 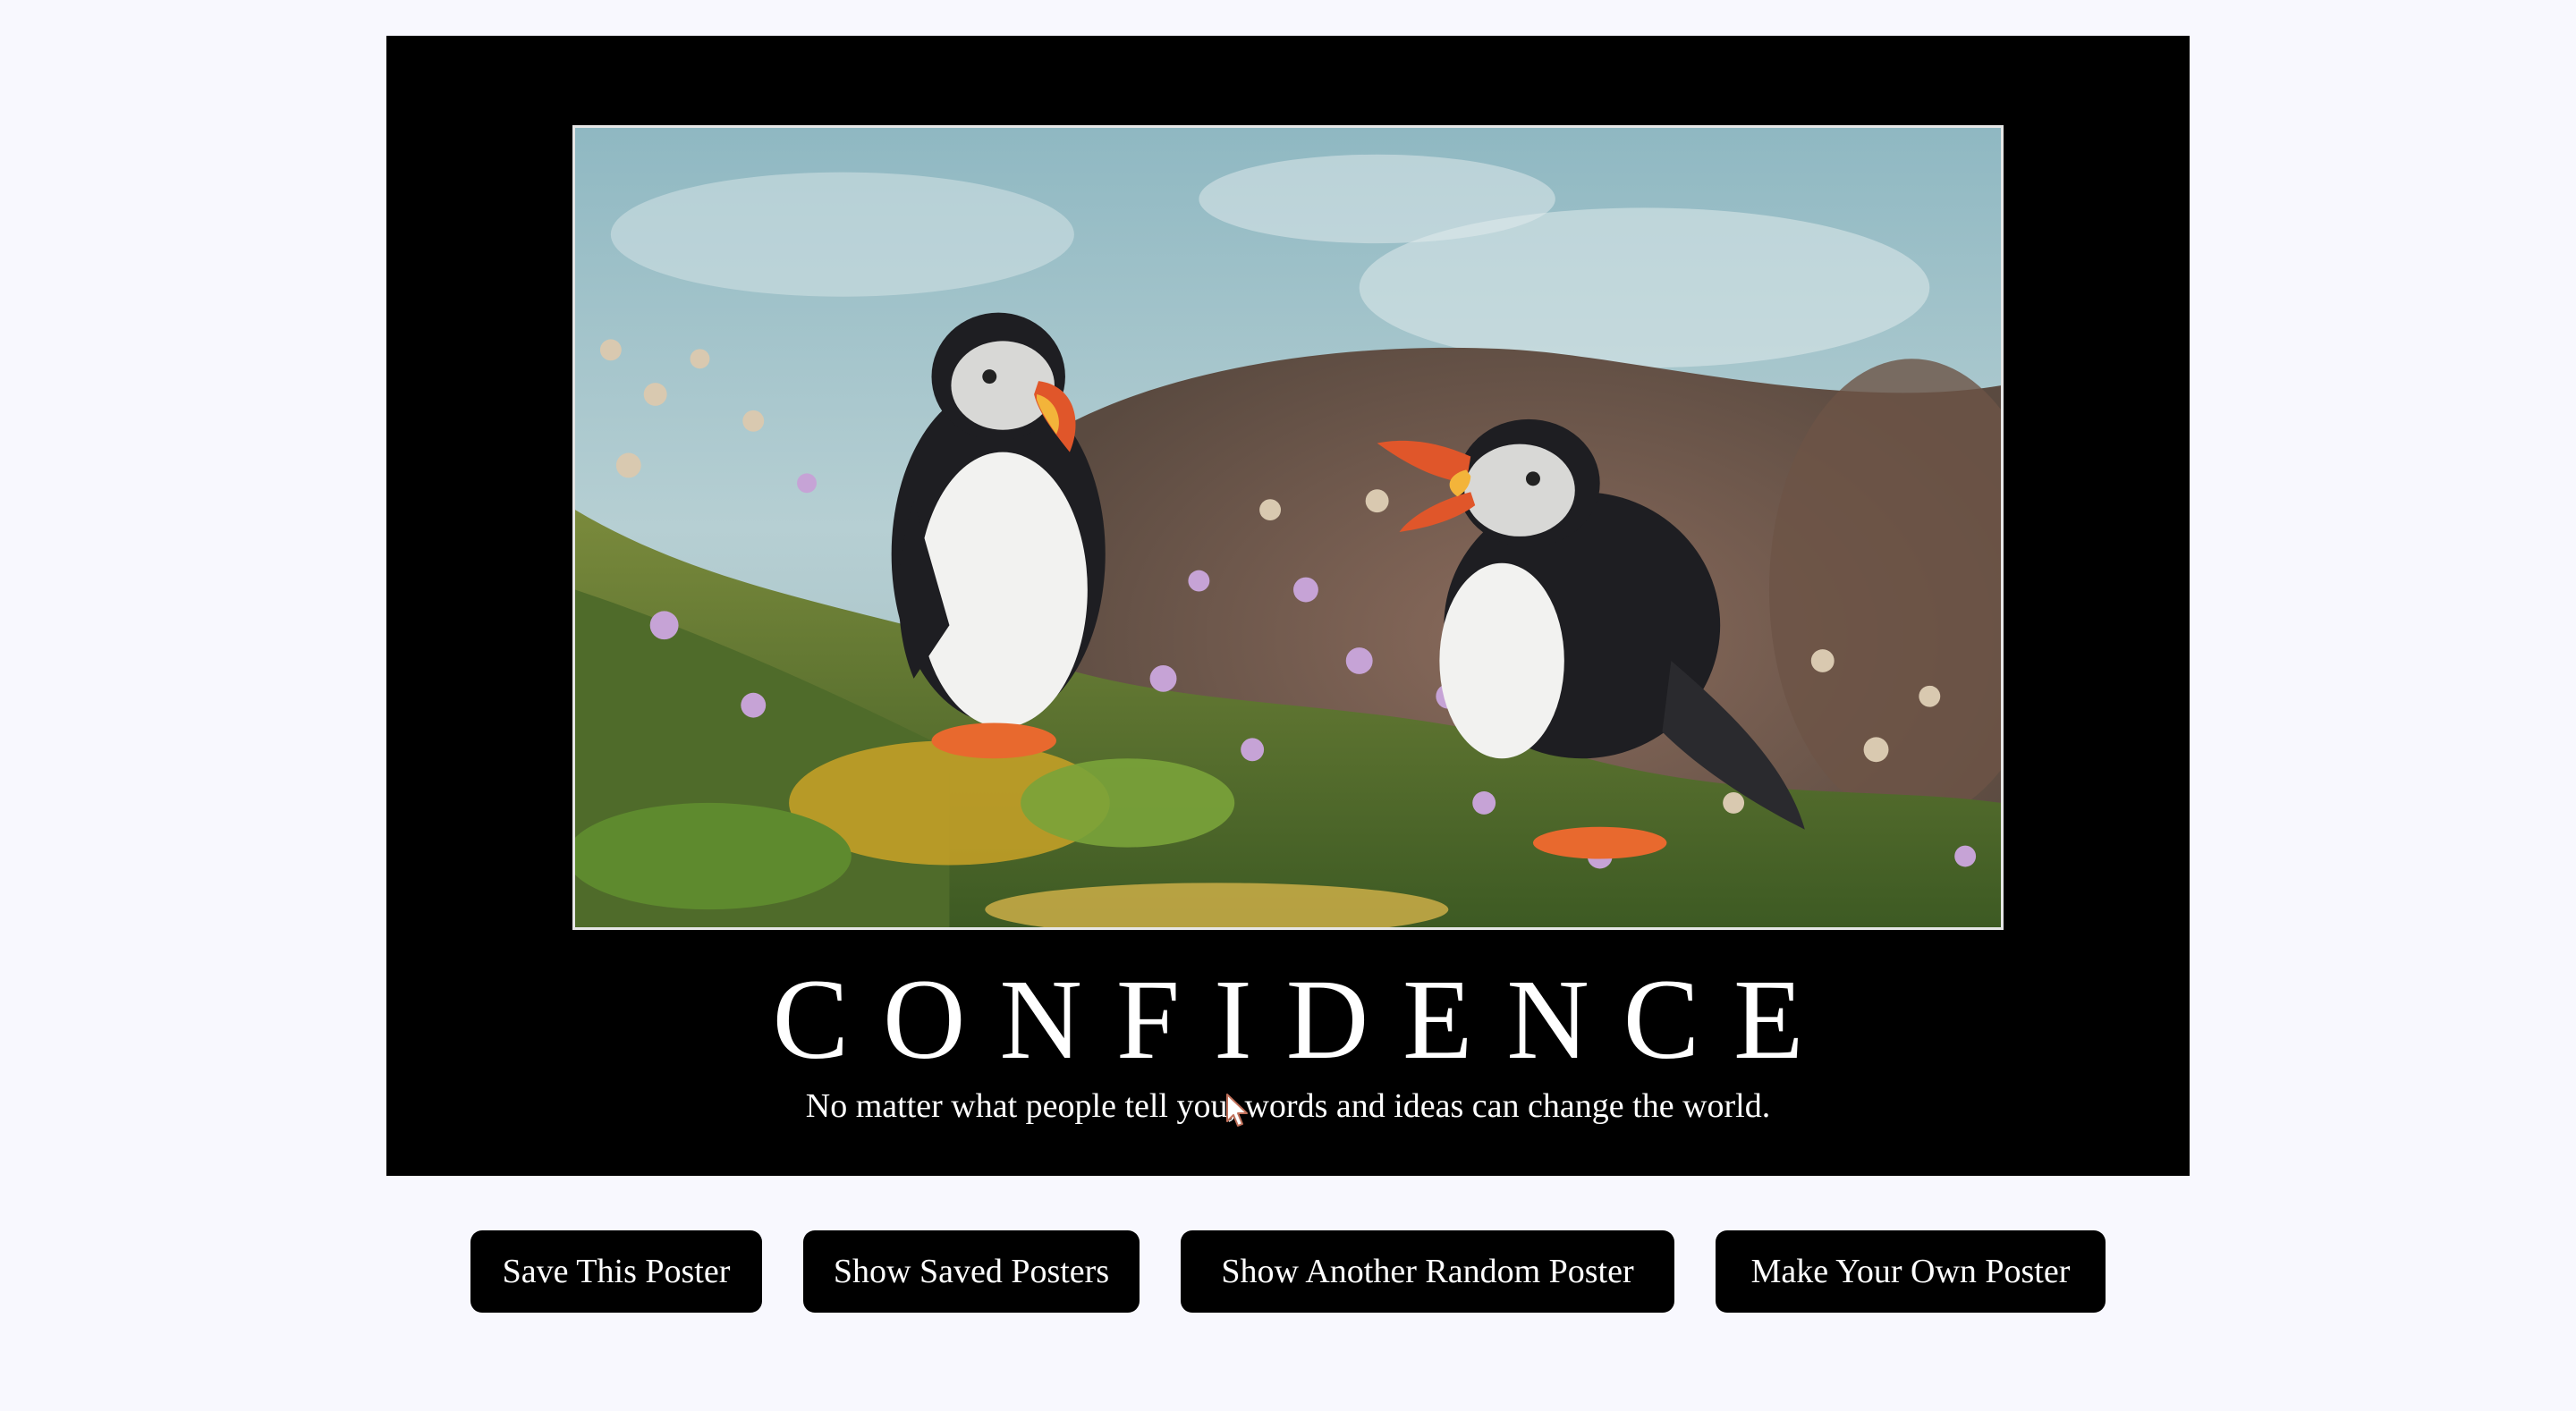 I want to click on show-random-poster-button: Show Another Random Poster, so click(x=1427, y=1271).